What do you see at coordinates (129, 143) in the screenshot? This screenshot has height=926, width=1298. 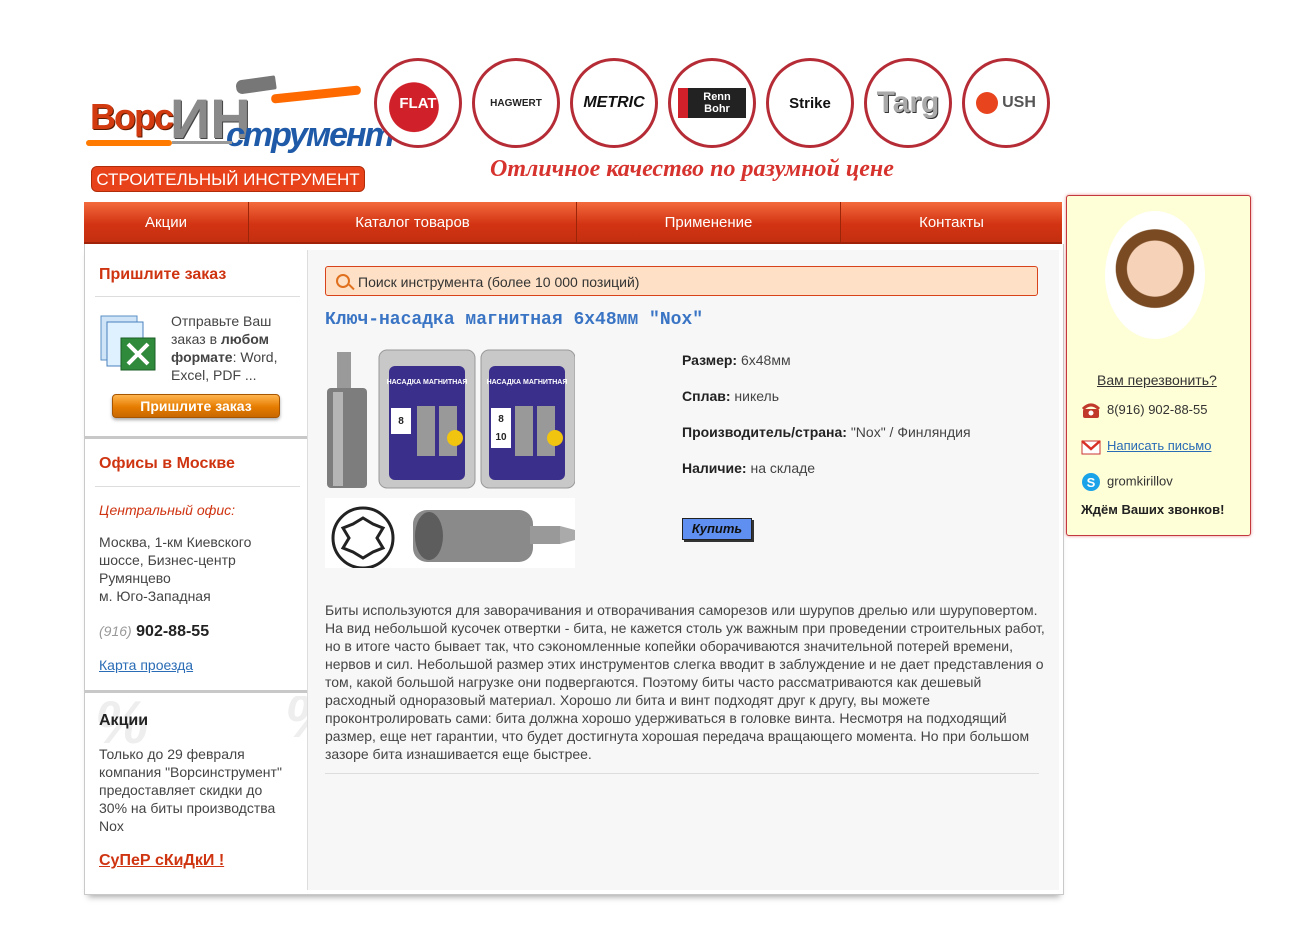 I see `screwdriver-icon` at bounding box center [129, 143].